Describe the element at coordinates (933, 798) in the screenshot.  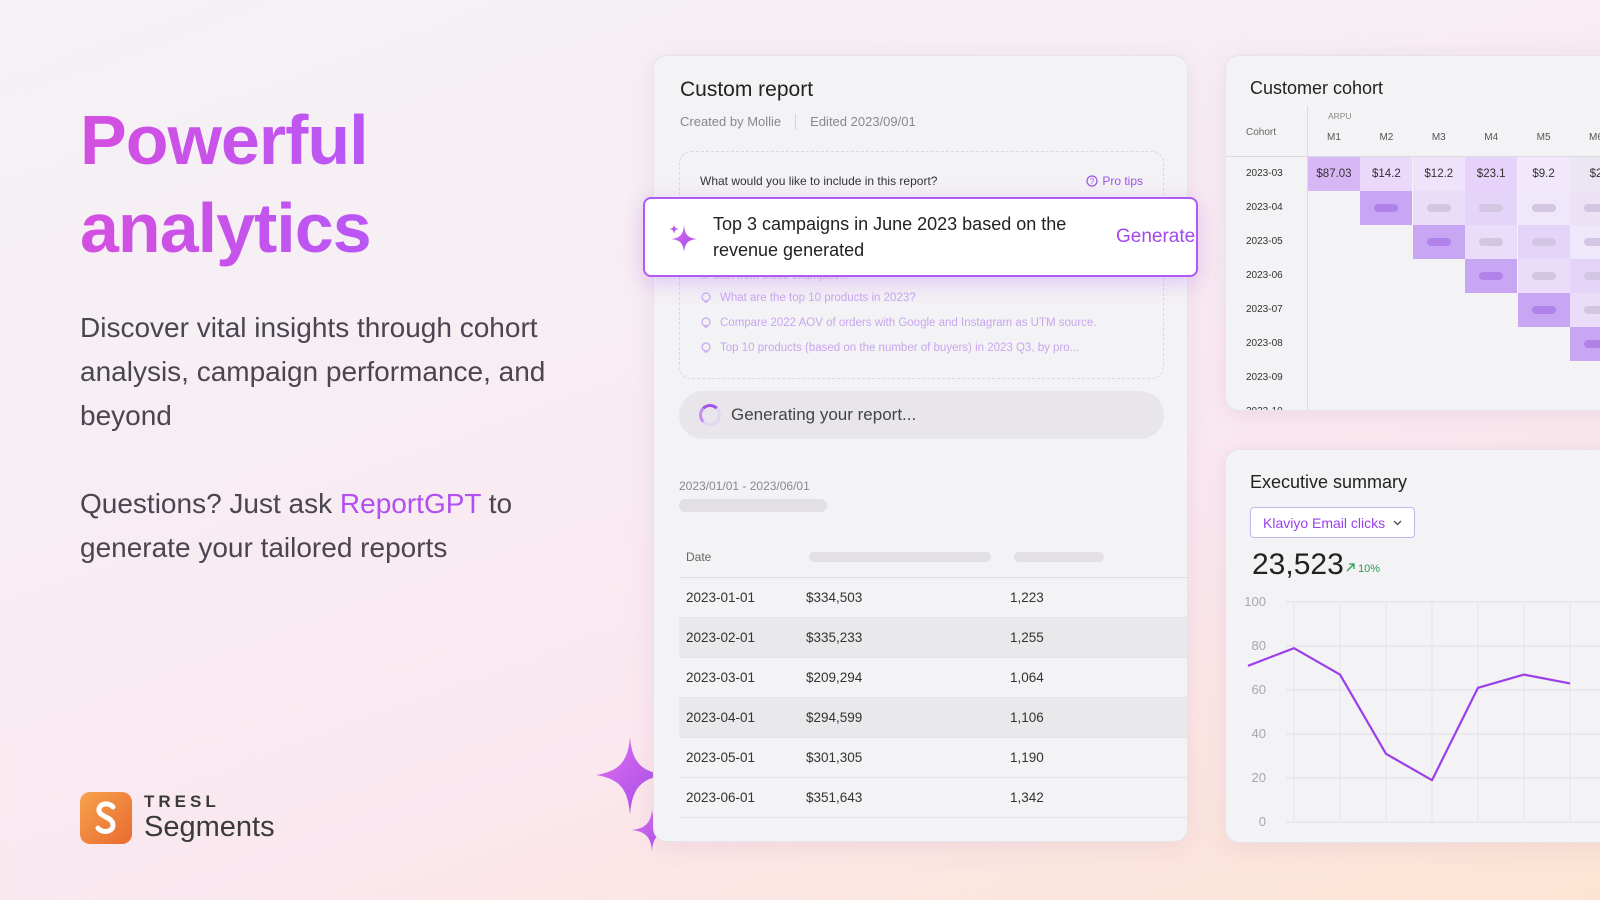
I see `table-row: 2023-06-01 $351,643 1,342` at that location.